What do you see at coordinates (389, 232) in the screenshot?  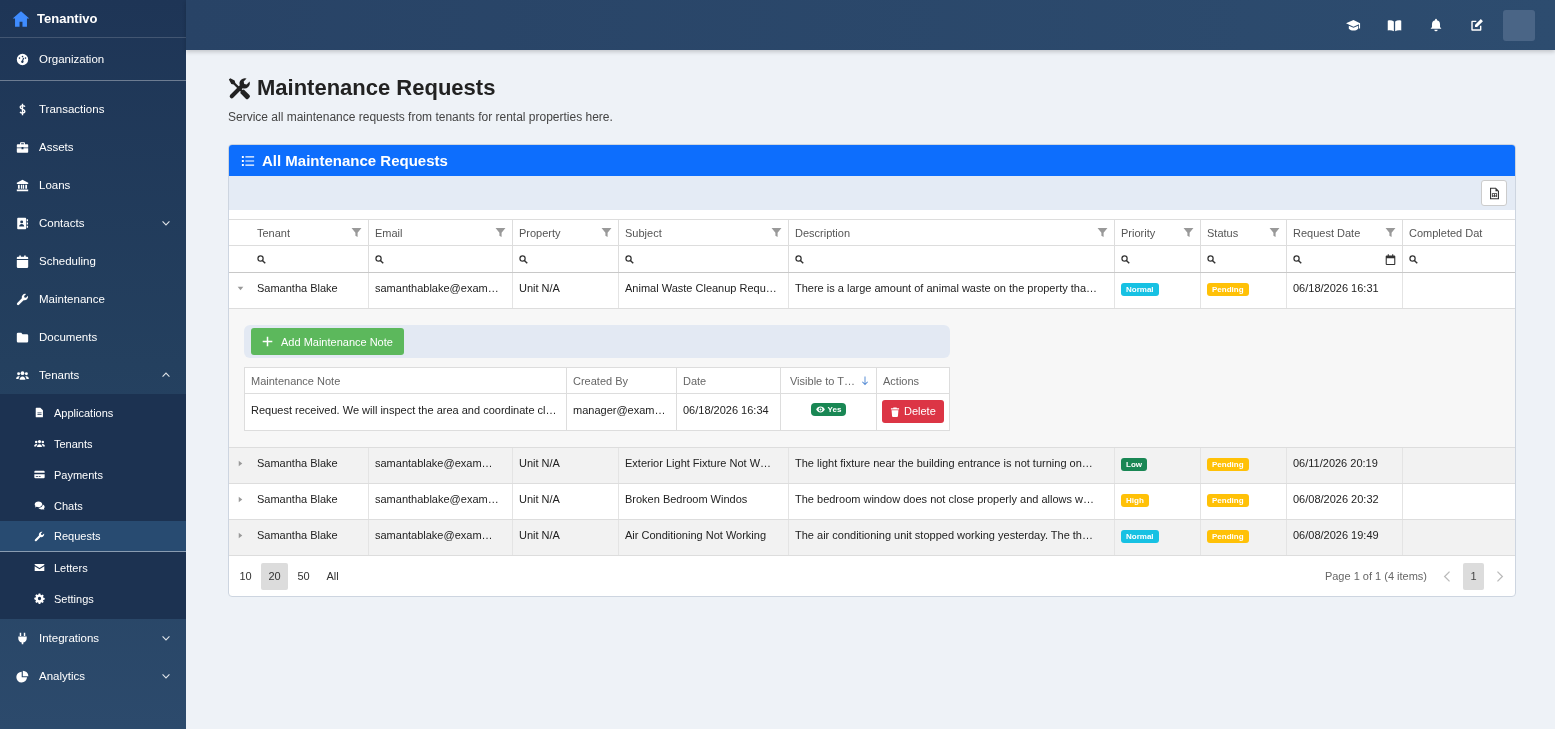 I see `column-header: Email` at bounding box center [389, 232].